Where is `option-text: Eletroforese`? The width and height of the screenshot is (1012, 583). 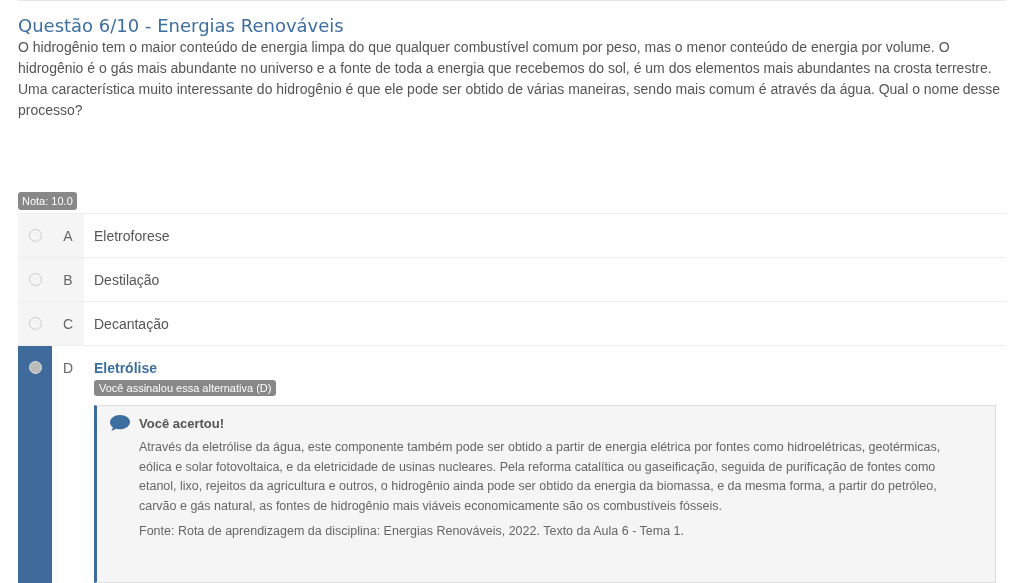 option-text: Eletroforese is located at coordinates (545, 236).